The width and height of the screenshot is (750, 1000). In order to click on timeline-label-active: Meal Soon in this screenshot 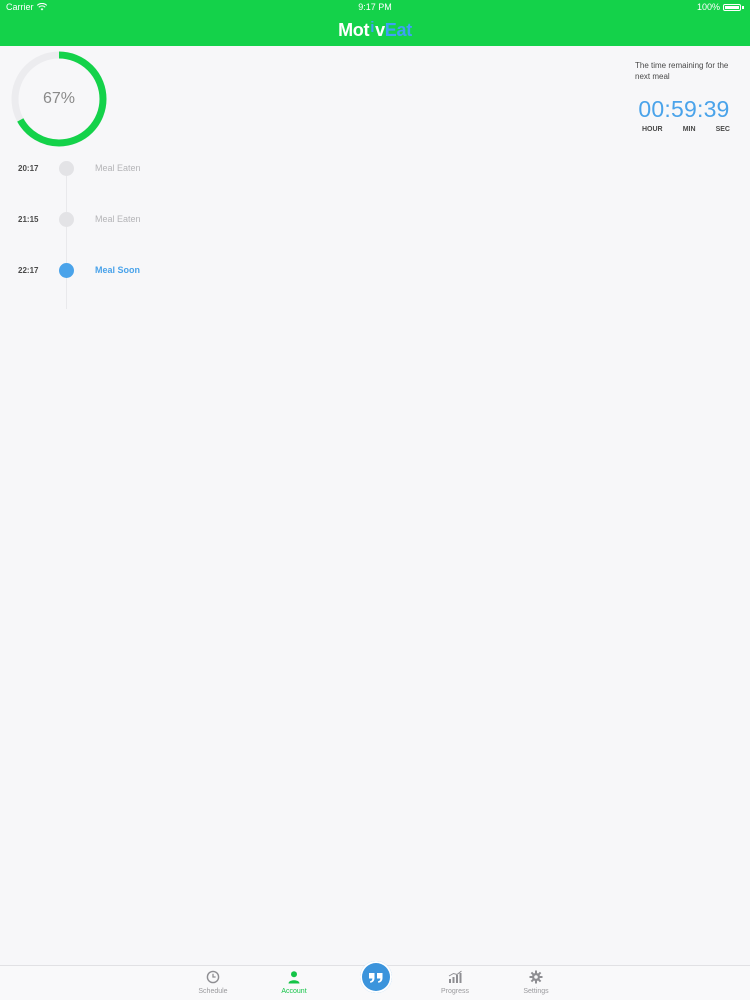, I will do `click(118, 270)`.